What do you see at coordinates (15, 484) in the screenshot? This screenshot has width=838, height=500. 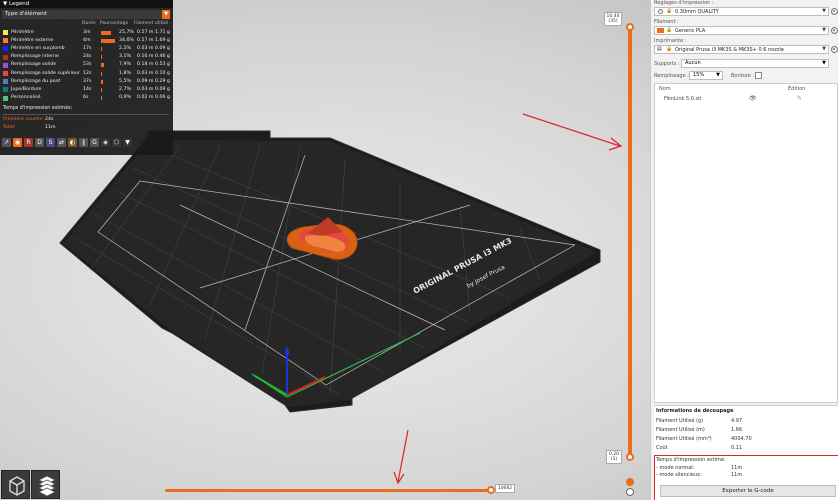 I see `3d-view-button` at bounding box center [15, 484].